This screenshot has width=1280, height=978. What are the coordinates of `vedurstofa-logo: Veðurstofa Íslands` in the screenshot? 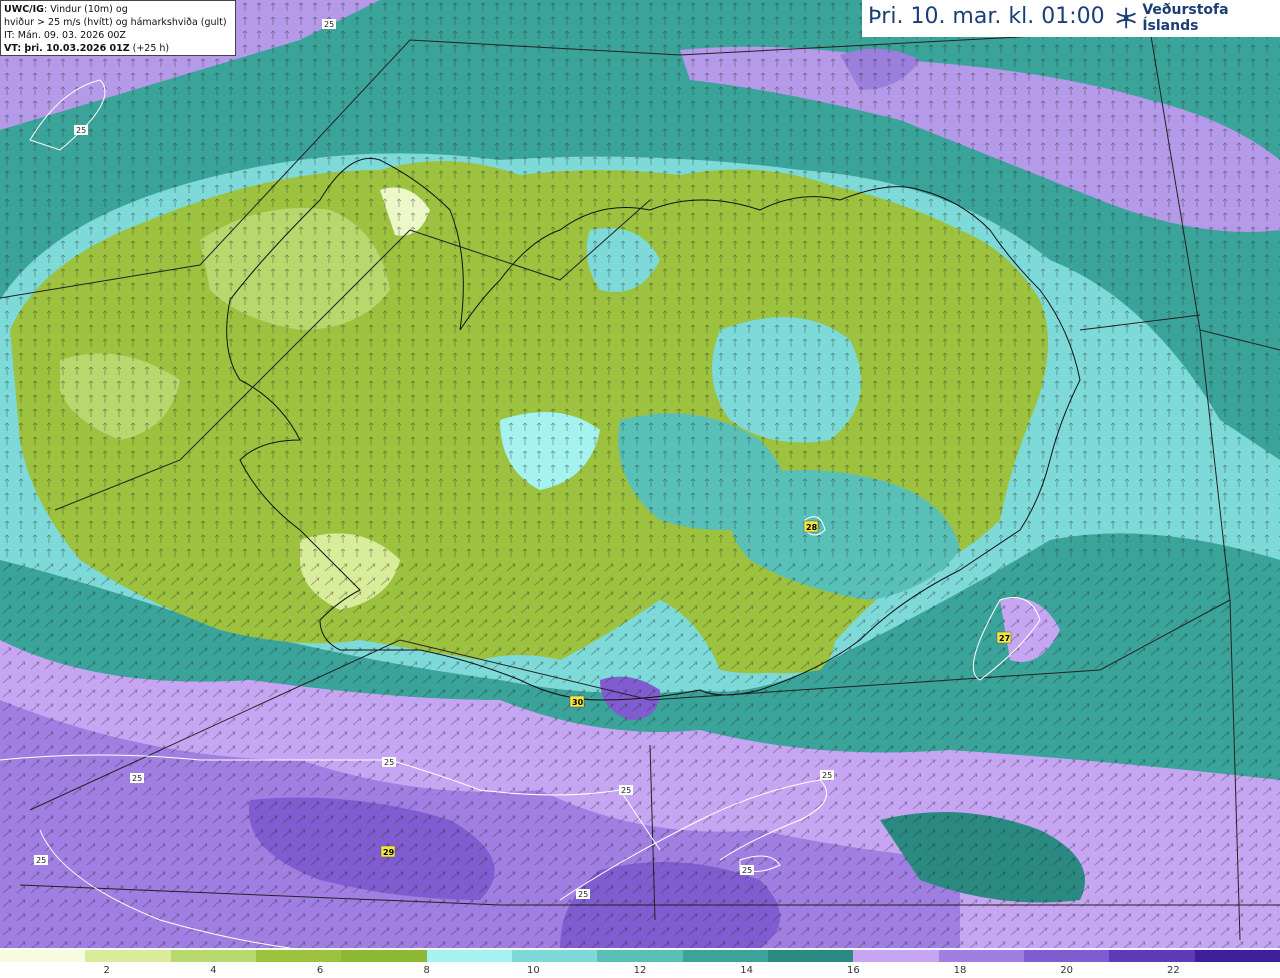 It's located at (1197, 18).